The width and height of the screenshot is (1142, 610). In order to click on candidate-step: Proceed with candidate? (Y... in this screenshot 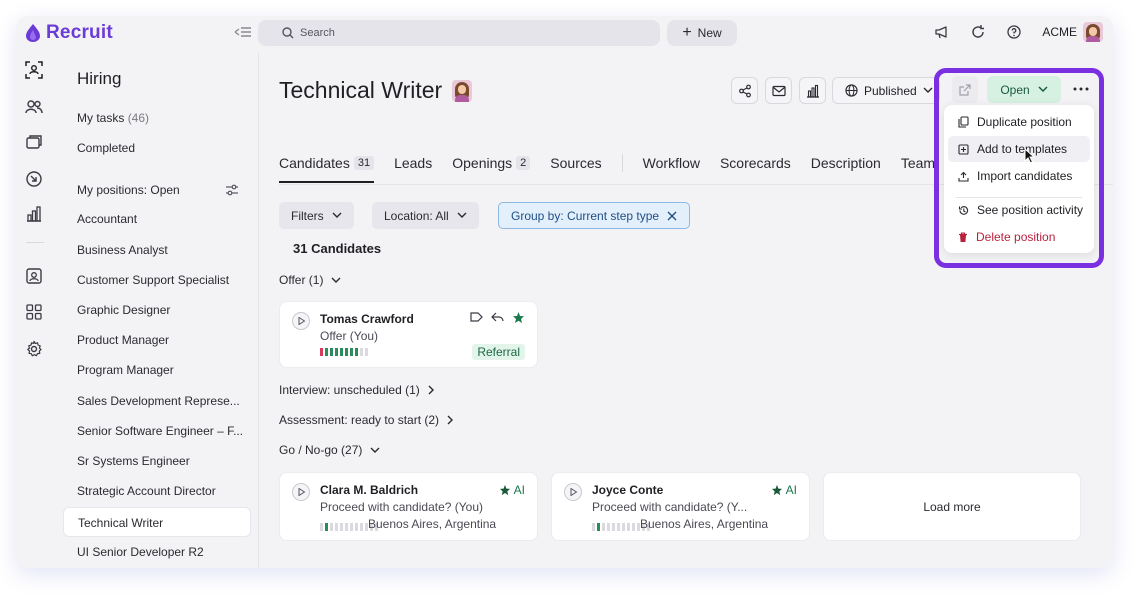, I will do `click(670, 507)`.